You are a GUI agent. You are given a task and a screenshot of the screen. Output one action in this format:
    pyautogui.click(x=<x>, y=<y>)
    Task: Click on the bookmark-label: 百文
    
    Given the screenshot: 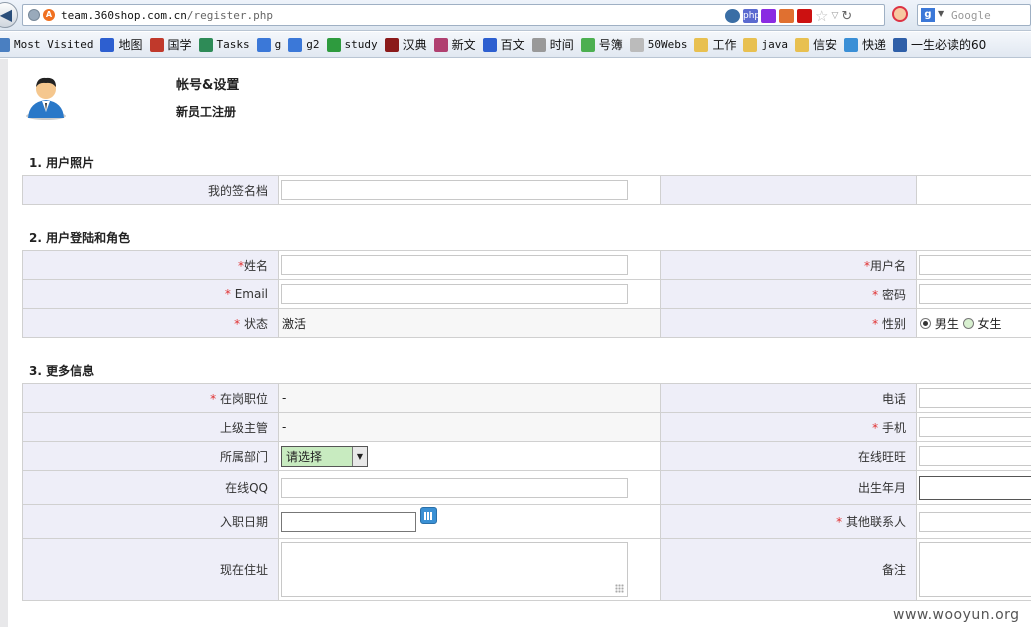 What is the action you would take?
    pyautogui.click(x=512, y=45)
    